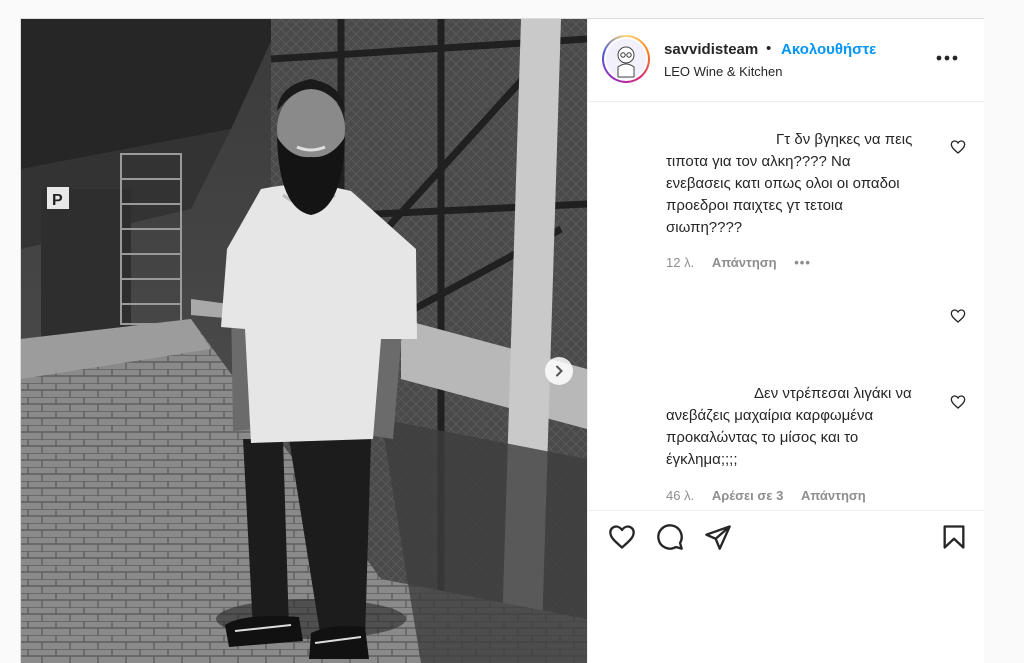 This screenshot has width=1024, height=663. Describe the element at coordinates (783, 183) in the screenshot. I see `comment-line: ενεβασεις κατι οπως ολοι οι οπαδοι` at that location.